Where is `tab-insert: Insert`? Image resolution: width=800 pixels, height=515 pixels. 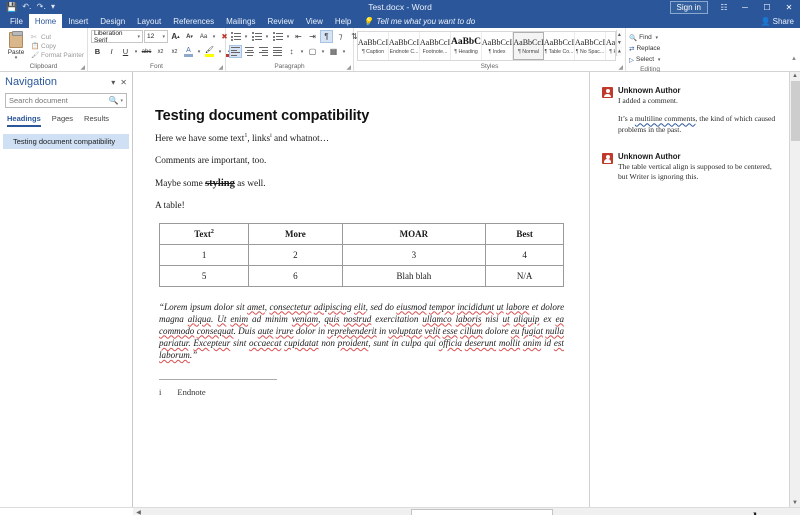 tab-insert: Insert is located at coordinates (78, 21).